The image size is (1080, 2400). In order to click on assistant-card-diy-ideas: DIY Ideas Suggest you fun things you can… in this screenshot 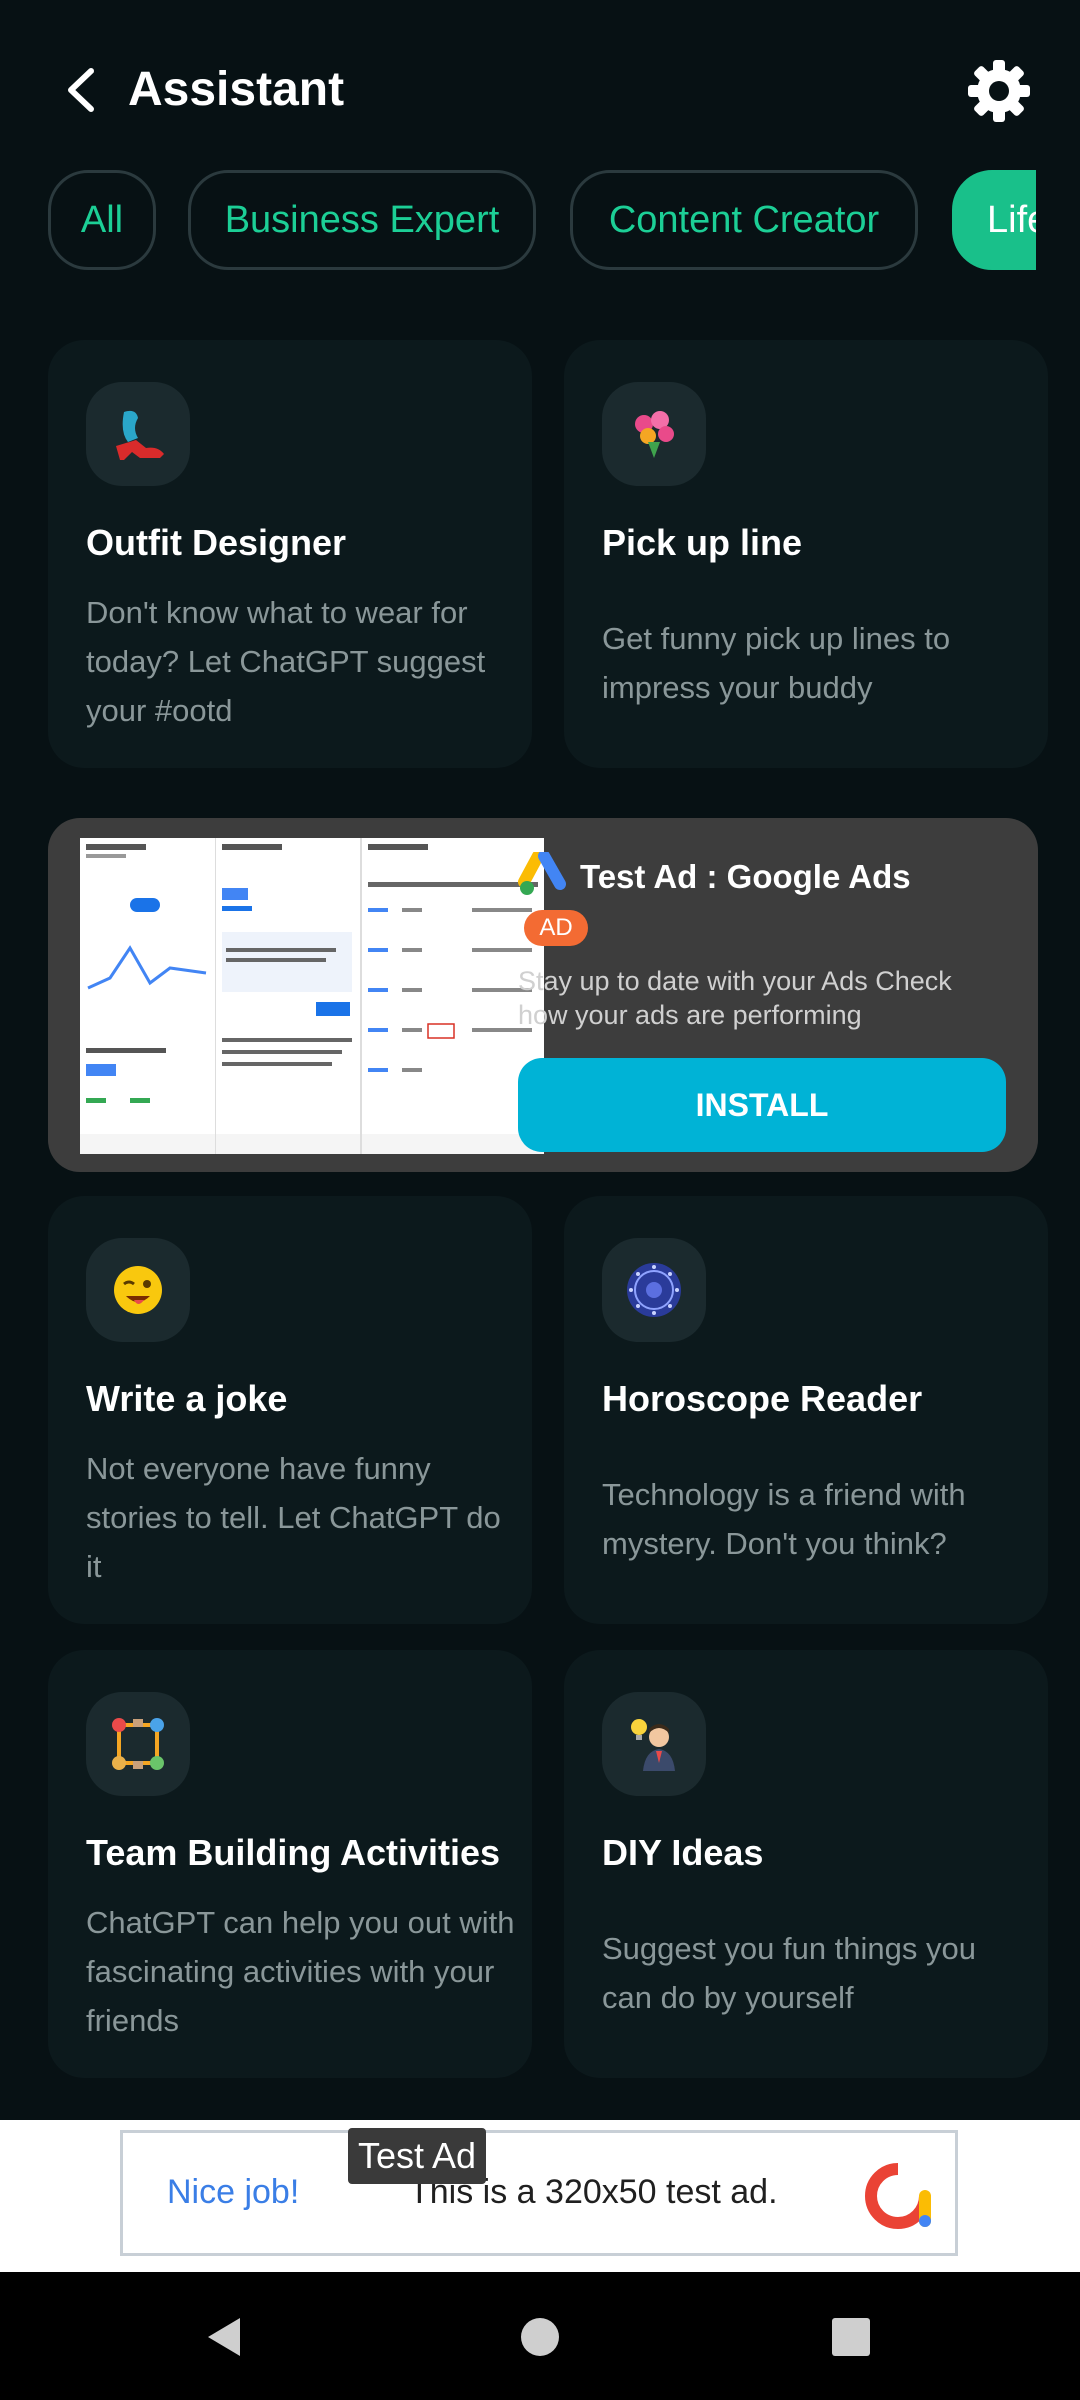, I will do `click(806, 1864)`.